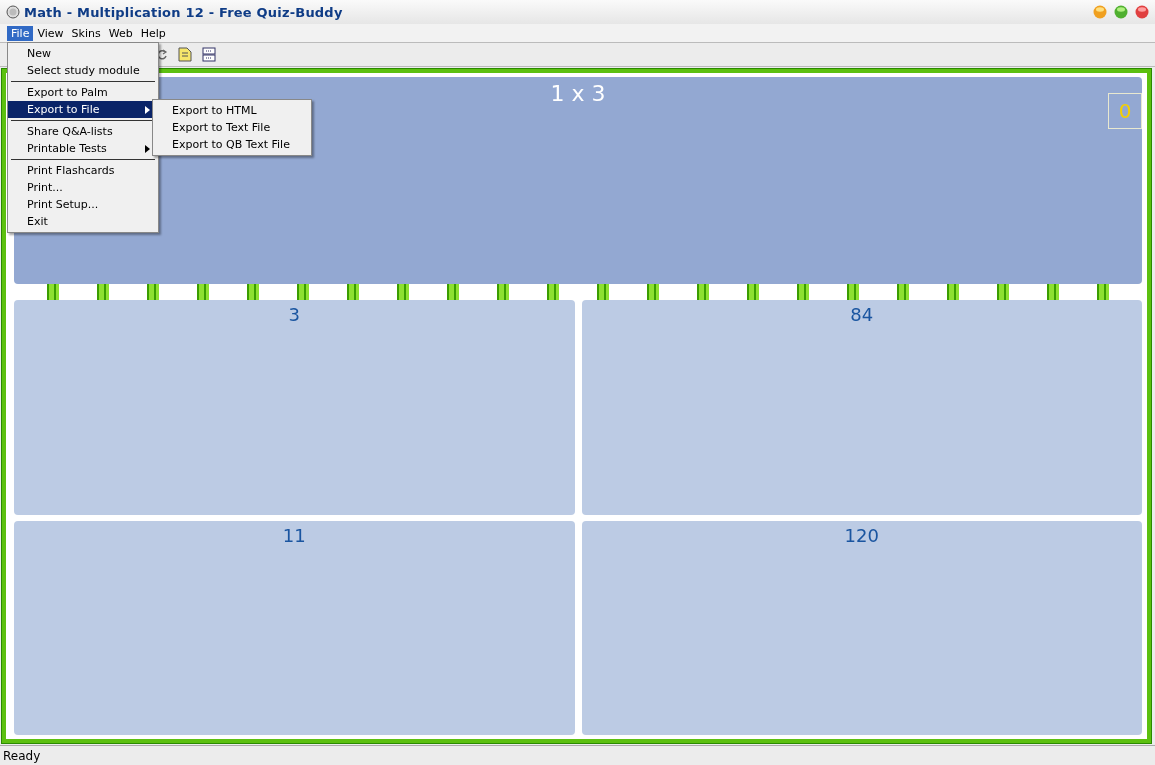  Describe the element at coordinates (861, 407) in the screenshot. I see `answer-card: 84` at that location.